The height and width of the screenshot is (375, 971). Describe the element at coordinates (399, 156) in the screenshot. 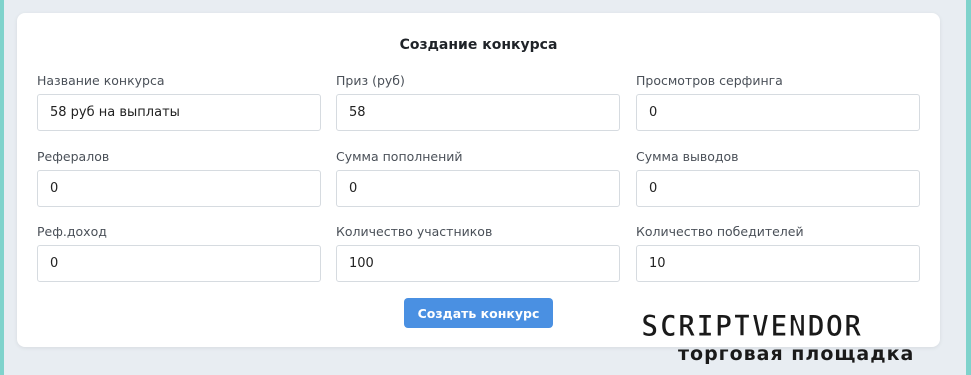

I see `deposits-sum-label: Сумма пополнений` at that location.